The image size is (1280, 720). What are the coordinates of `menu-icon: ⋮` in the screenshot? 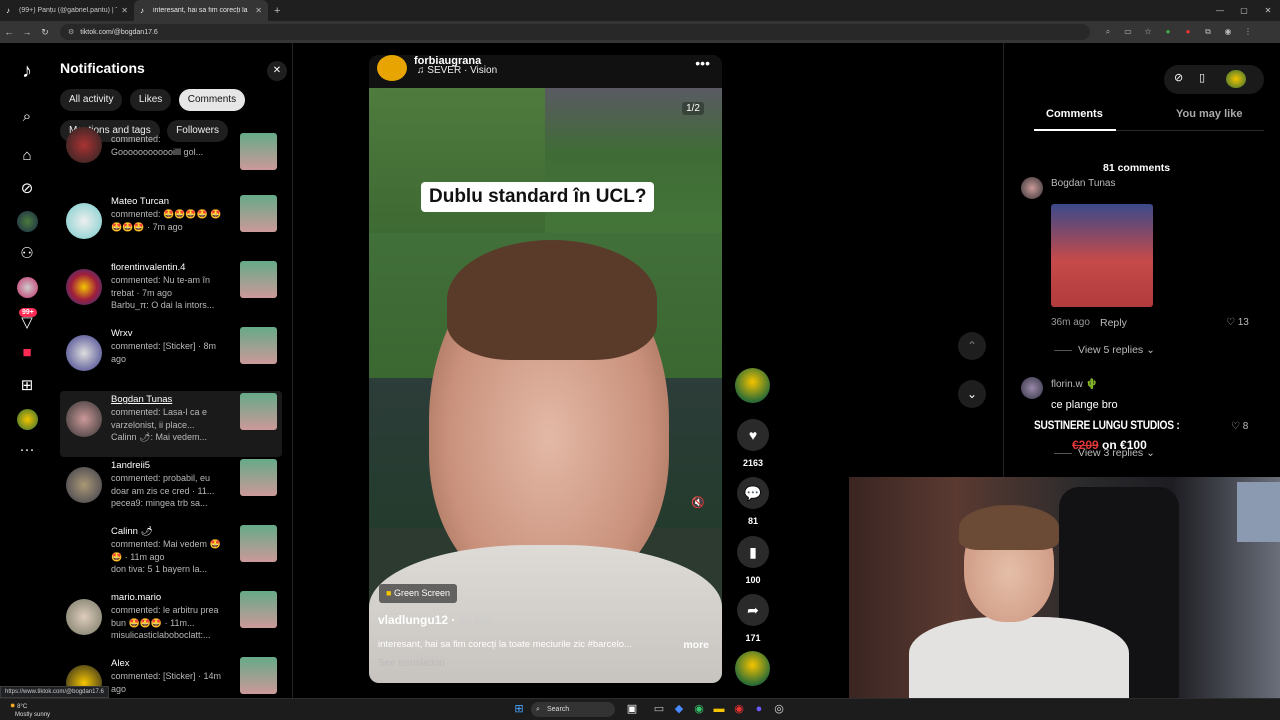 It's located at (1248, 32).